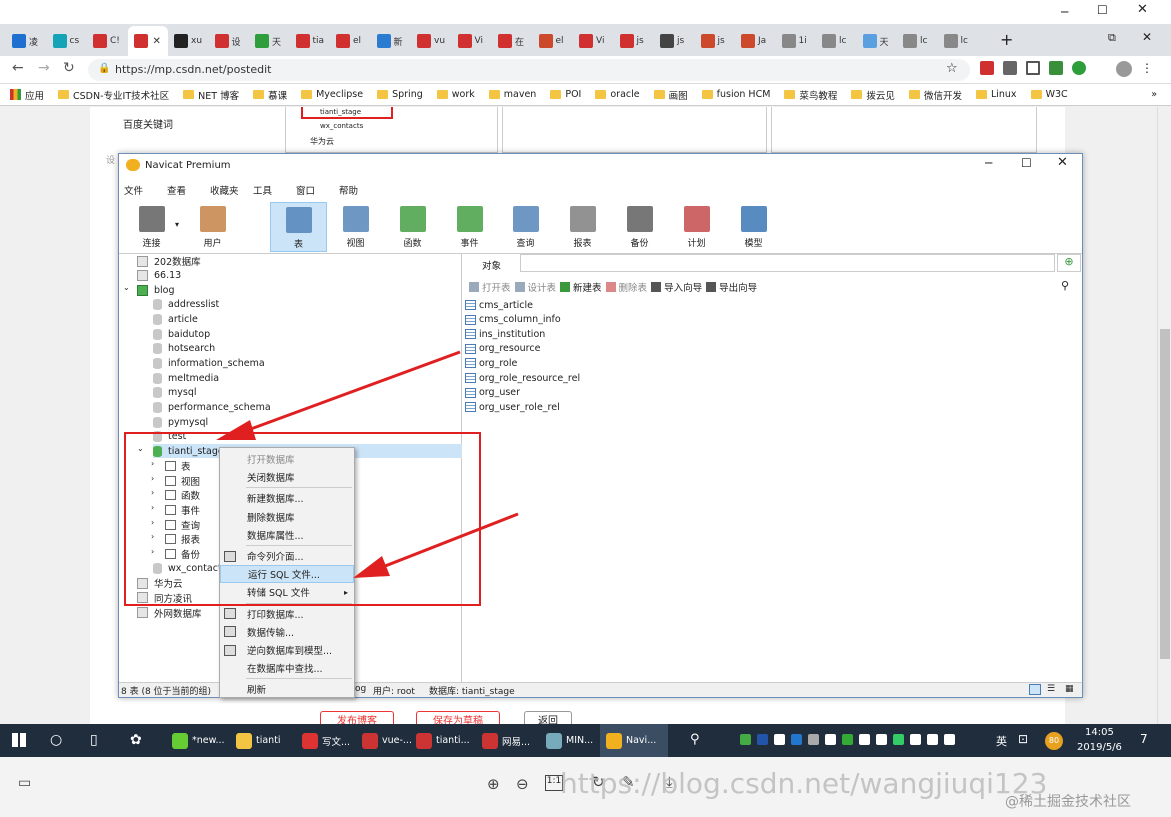 This screenshot has width=1171, height=817. Describe the element at coordinates (56, 740) in the screenshot. I see `search-icon: ○` at that location.